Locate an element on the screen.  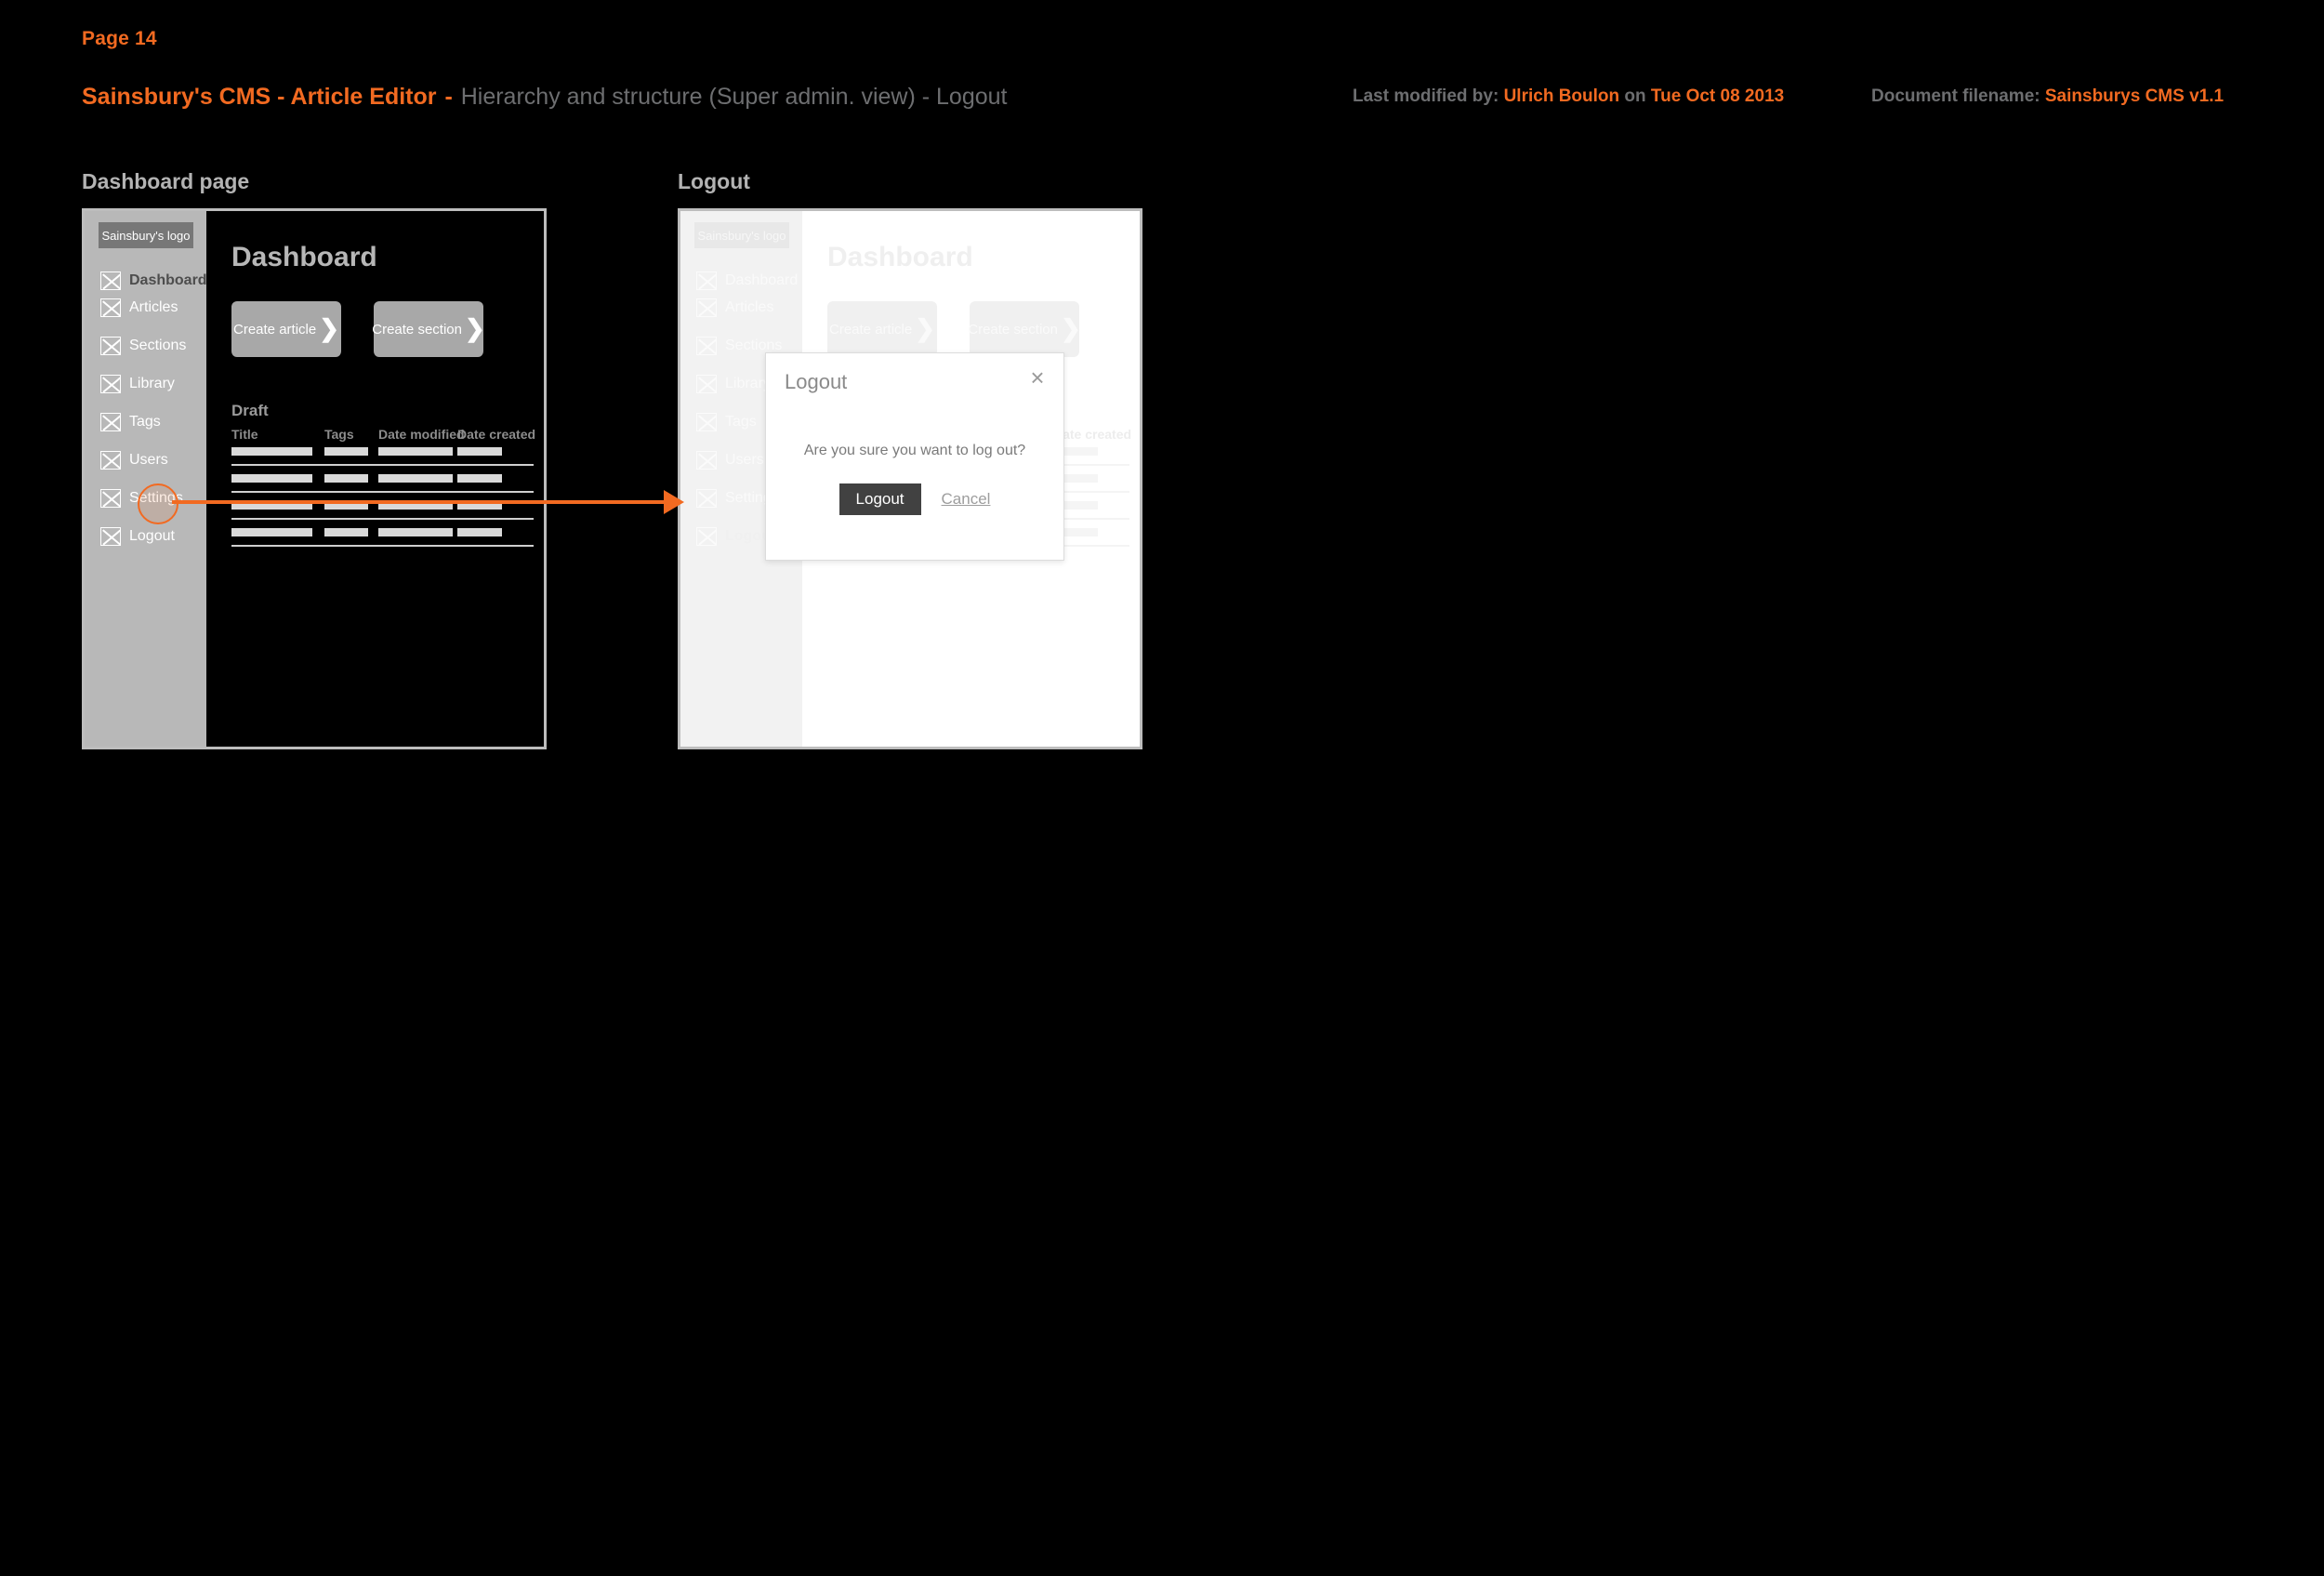
document-filename-label: Document filename: is located at coordinates (1955, 96).